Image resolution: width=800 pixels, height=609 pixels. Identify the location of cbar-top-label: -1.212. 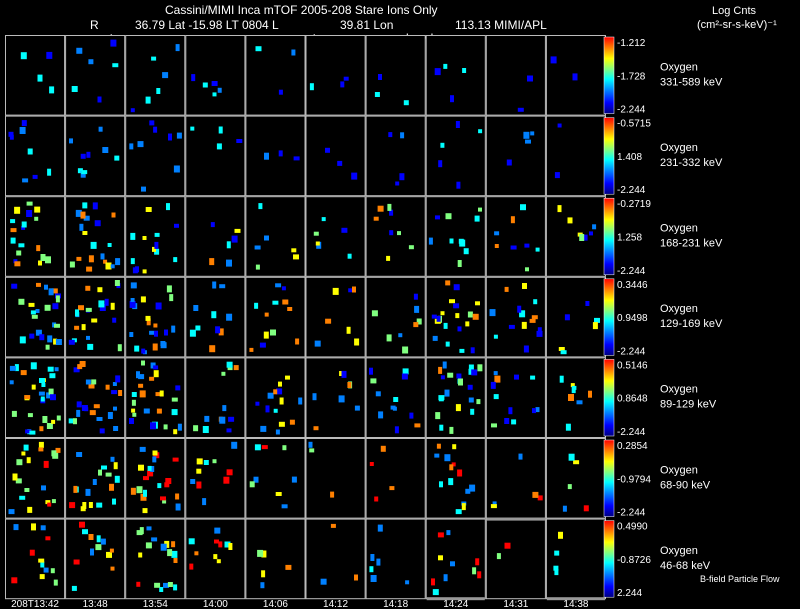
(631, 43).